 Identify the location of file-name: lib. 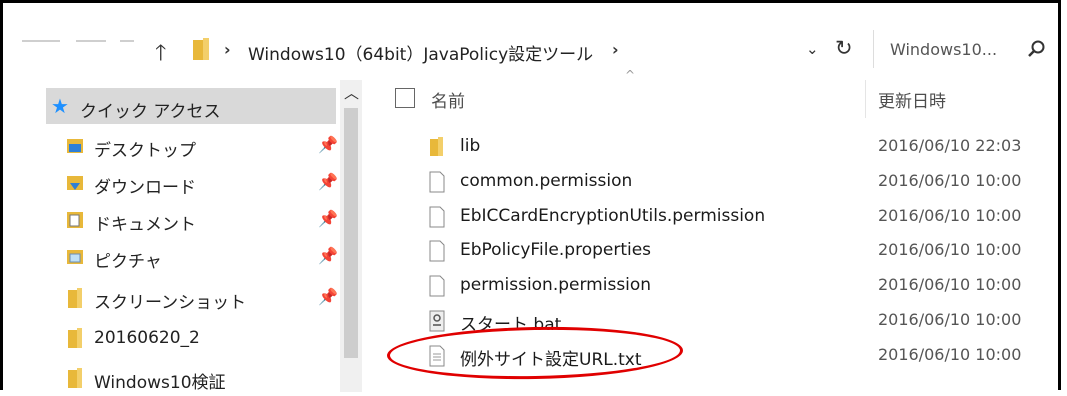
(470, 146).